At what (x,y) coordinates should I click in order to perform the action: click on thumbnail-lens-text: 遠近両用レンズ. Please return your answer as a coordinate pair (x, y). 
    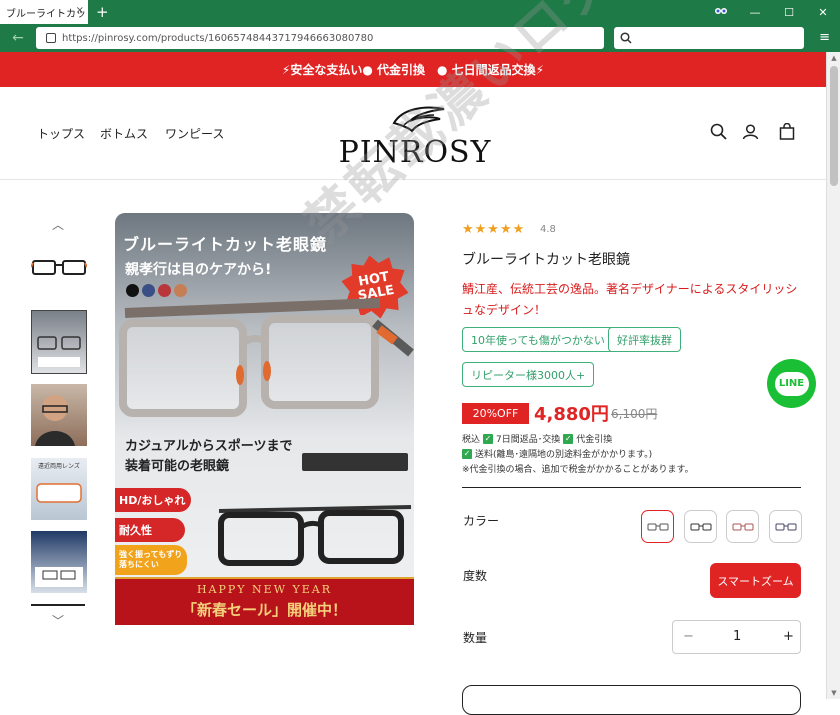
    Looking at the image, I should click on (59, 466).